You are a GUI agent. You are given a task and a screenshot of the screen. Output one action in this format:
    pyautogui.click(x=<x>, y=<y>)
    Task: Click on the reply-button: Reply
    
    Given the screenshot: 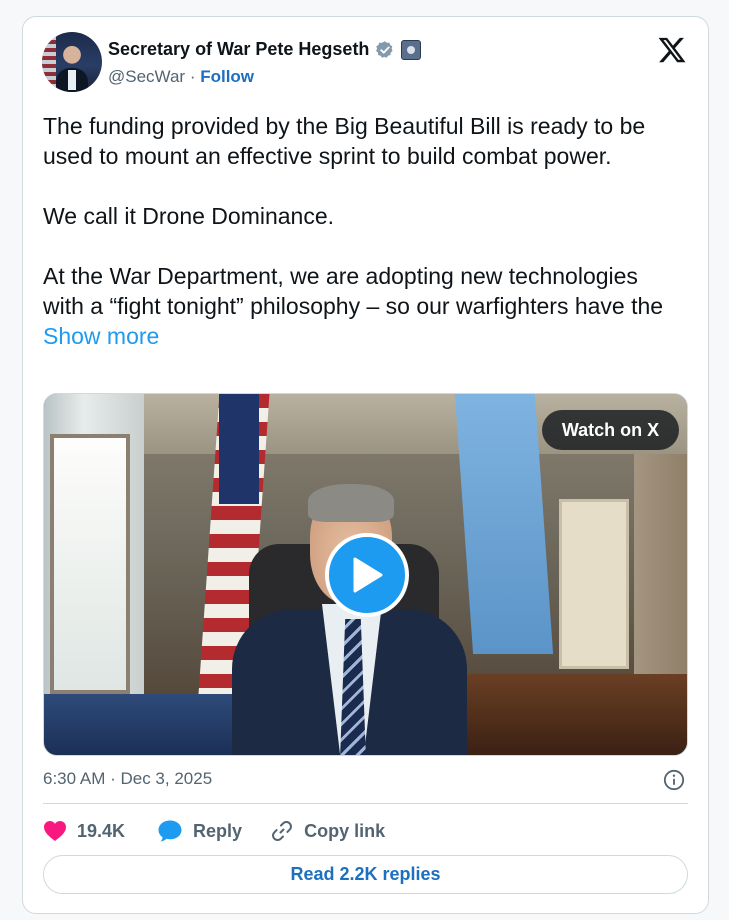 What is the action you would take?
    pyautogui.click(x=199, y=831)
    